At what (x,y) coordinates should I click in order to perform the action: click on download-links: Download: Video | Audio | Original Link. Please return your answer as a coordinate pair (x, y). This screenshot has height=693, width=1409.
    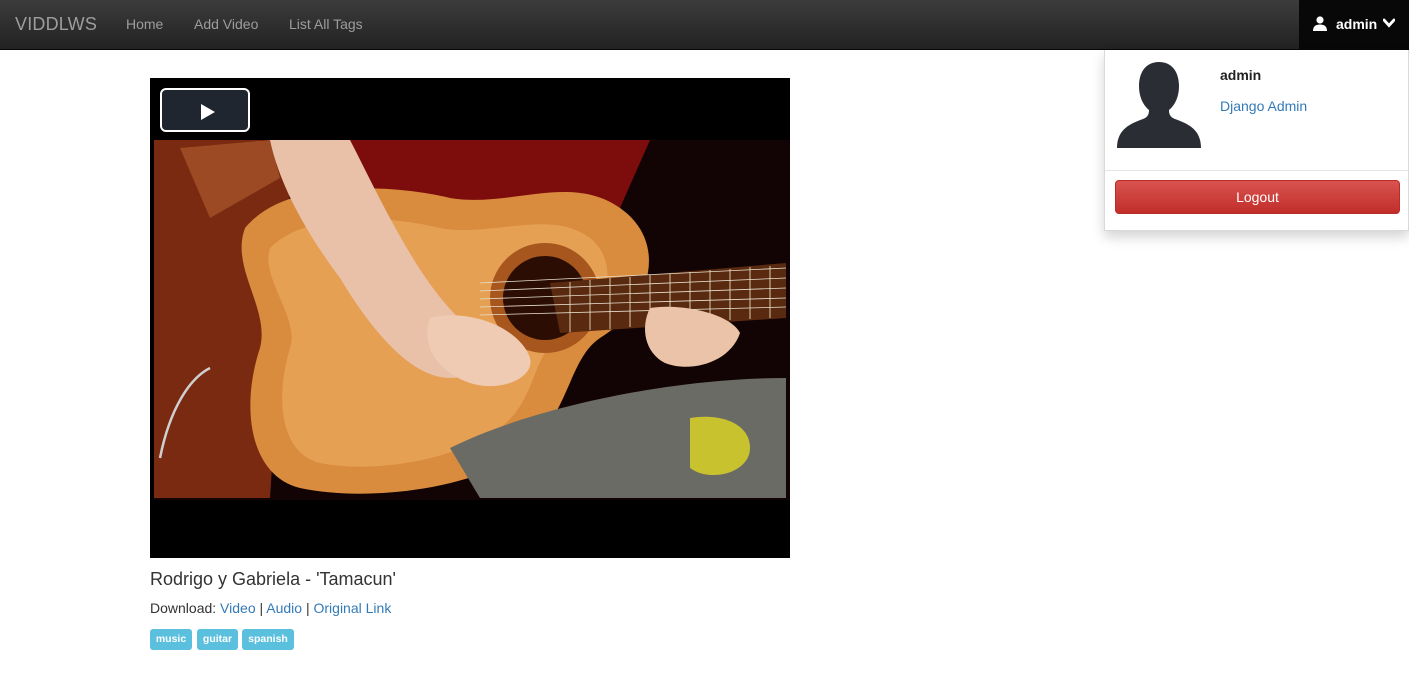
    Looking at the image, I should click on (270, 608).